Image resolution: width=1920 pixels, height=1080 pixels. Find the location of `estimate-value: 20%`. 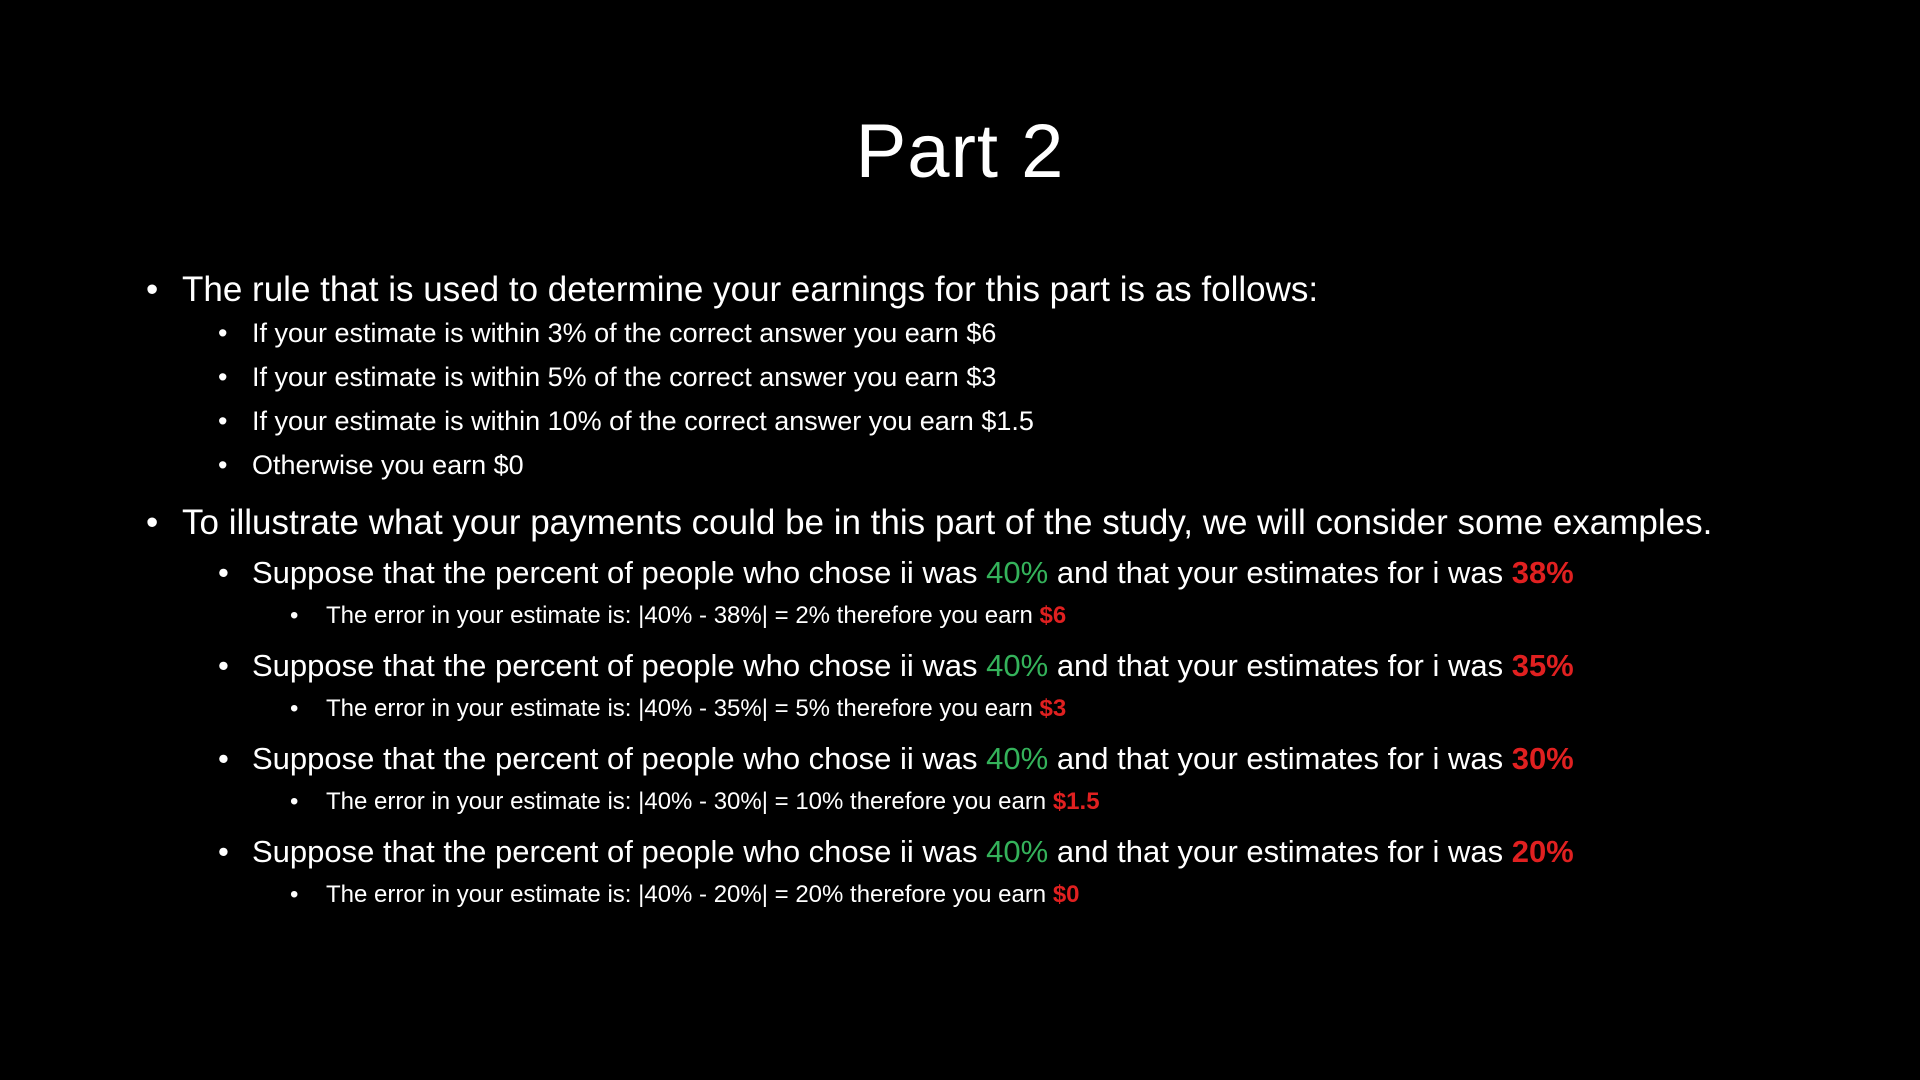

estimate-value: 20% is located at coordinates (1542, 851).